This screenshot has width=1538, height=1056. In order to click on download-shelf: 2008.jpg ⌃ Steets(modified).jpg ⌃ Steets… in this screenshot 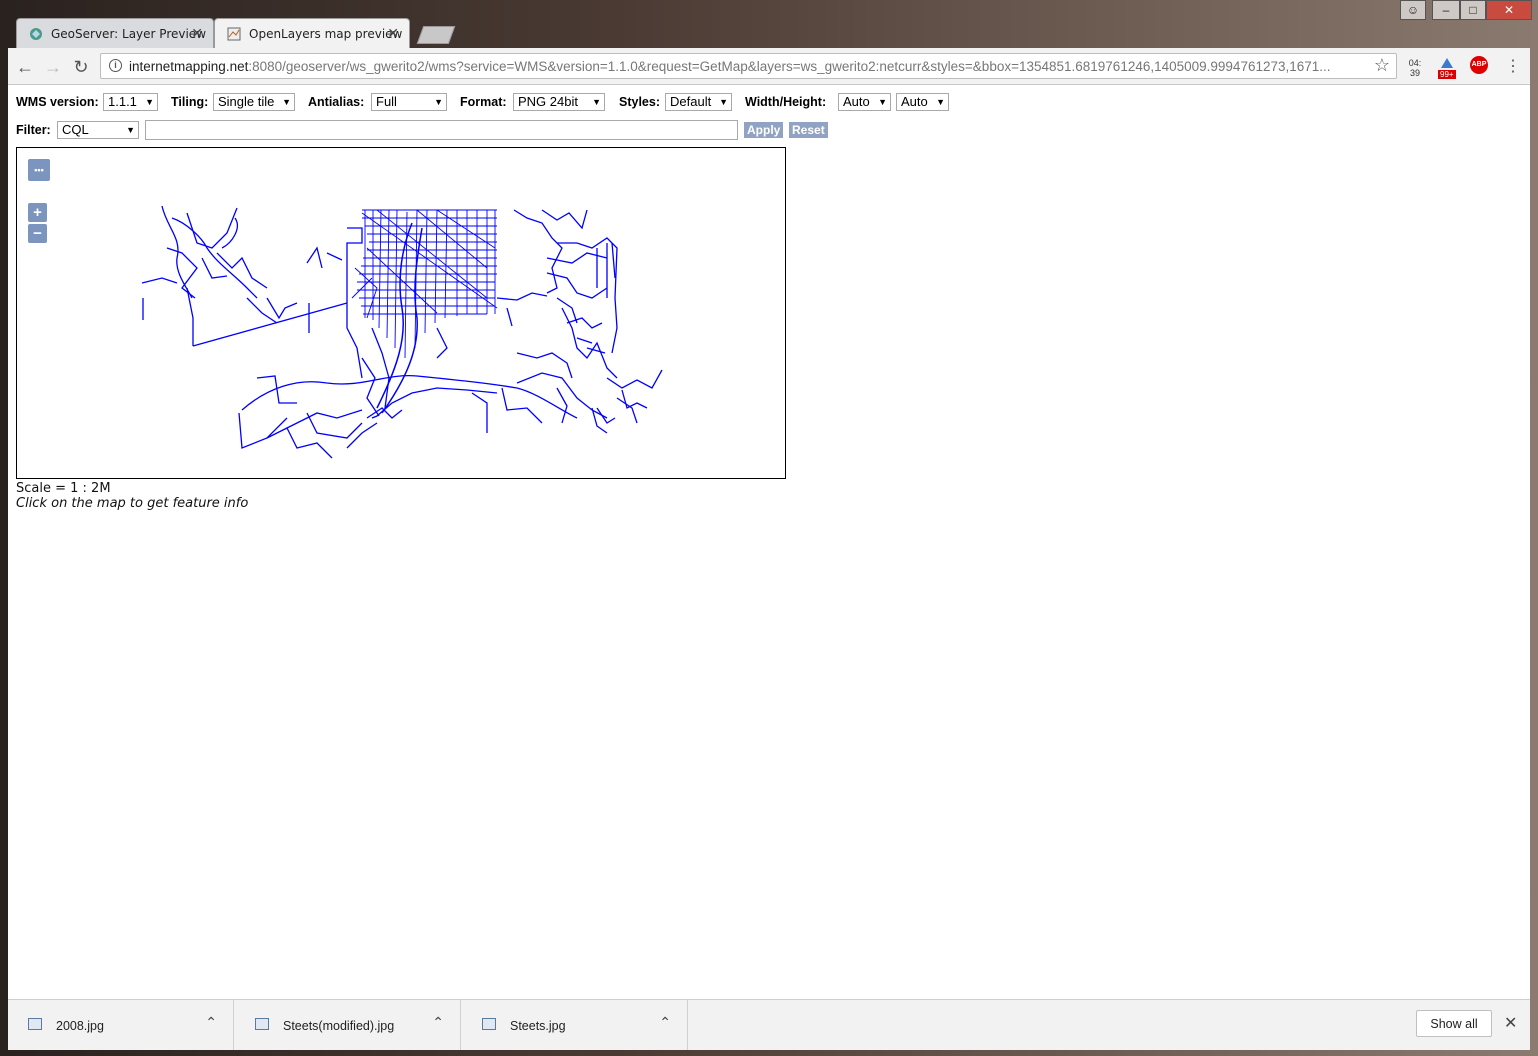, I will do `click(769, 1024)`.